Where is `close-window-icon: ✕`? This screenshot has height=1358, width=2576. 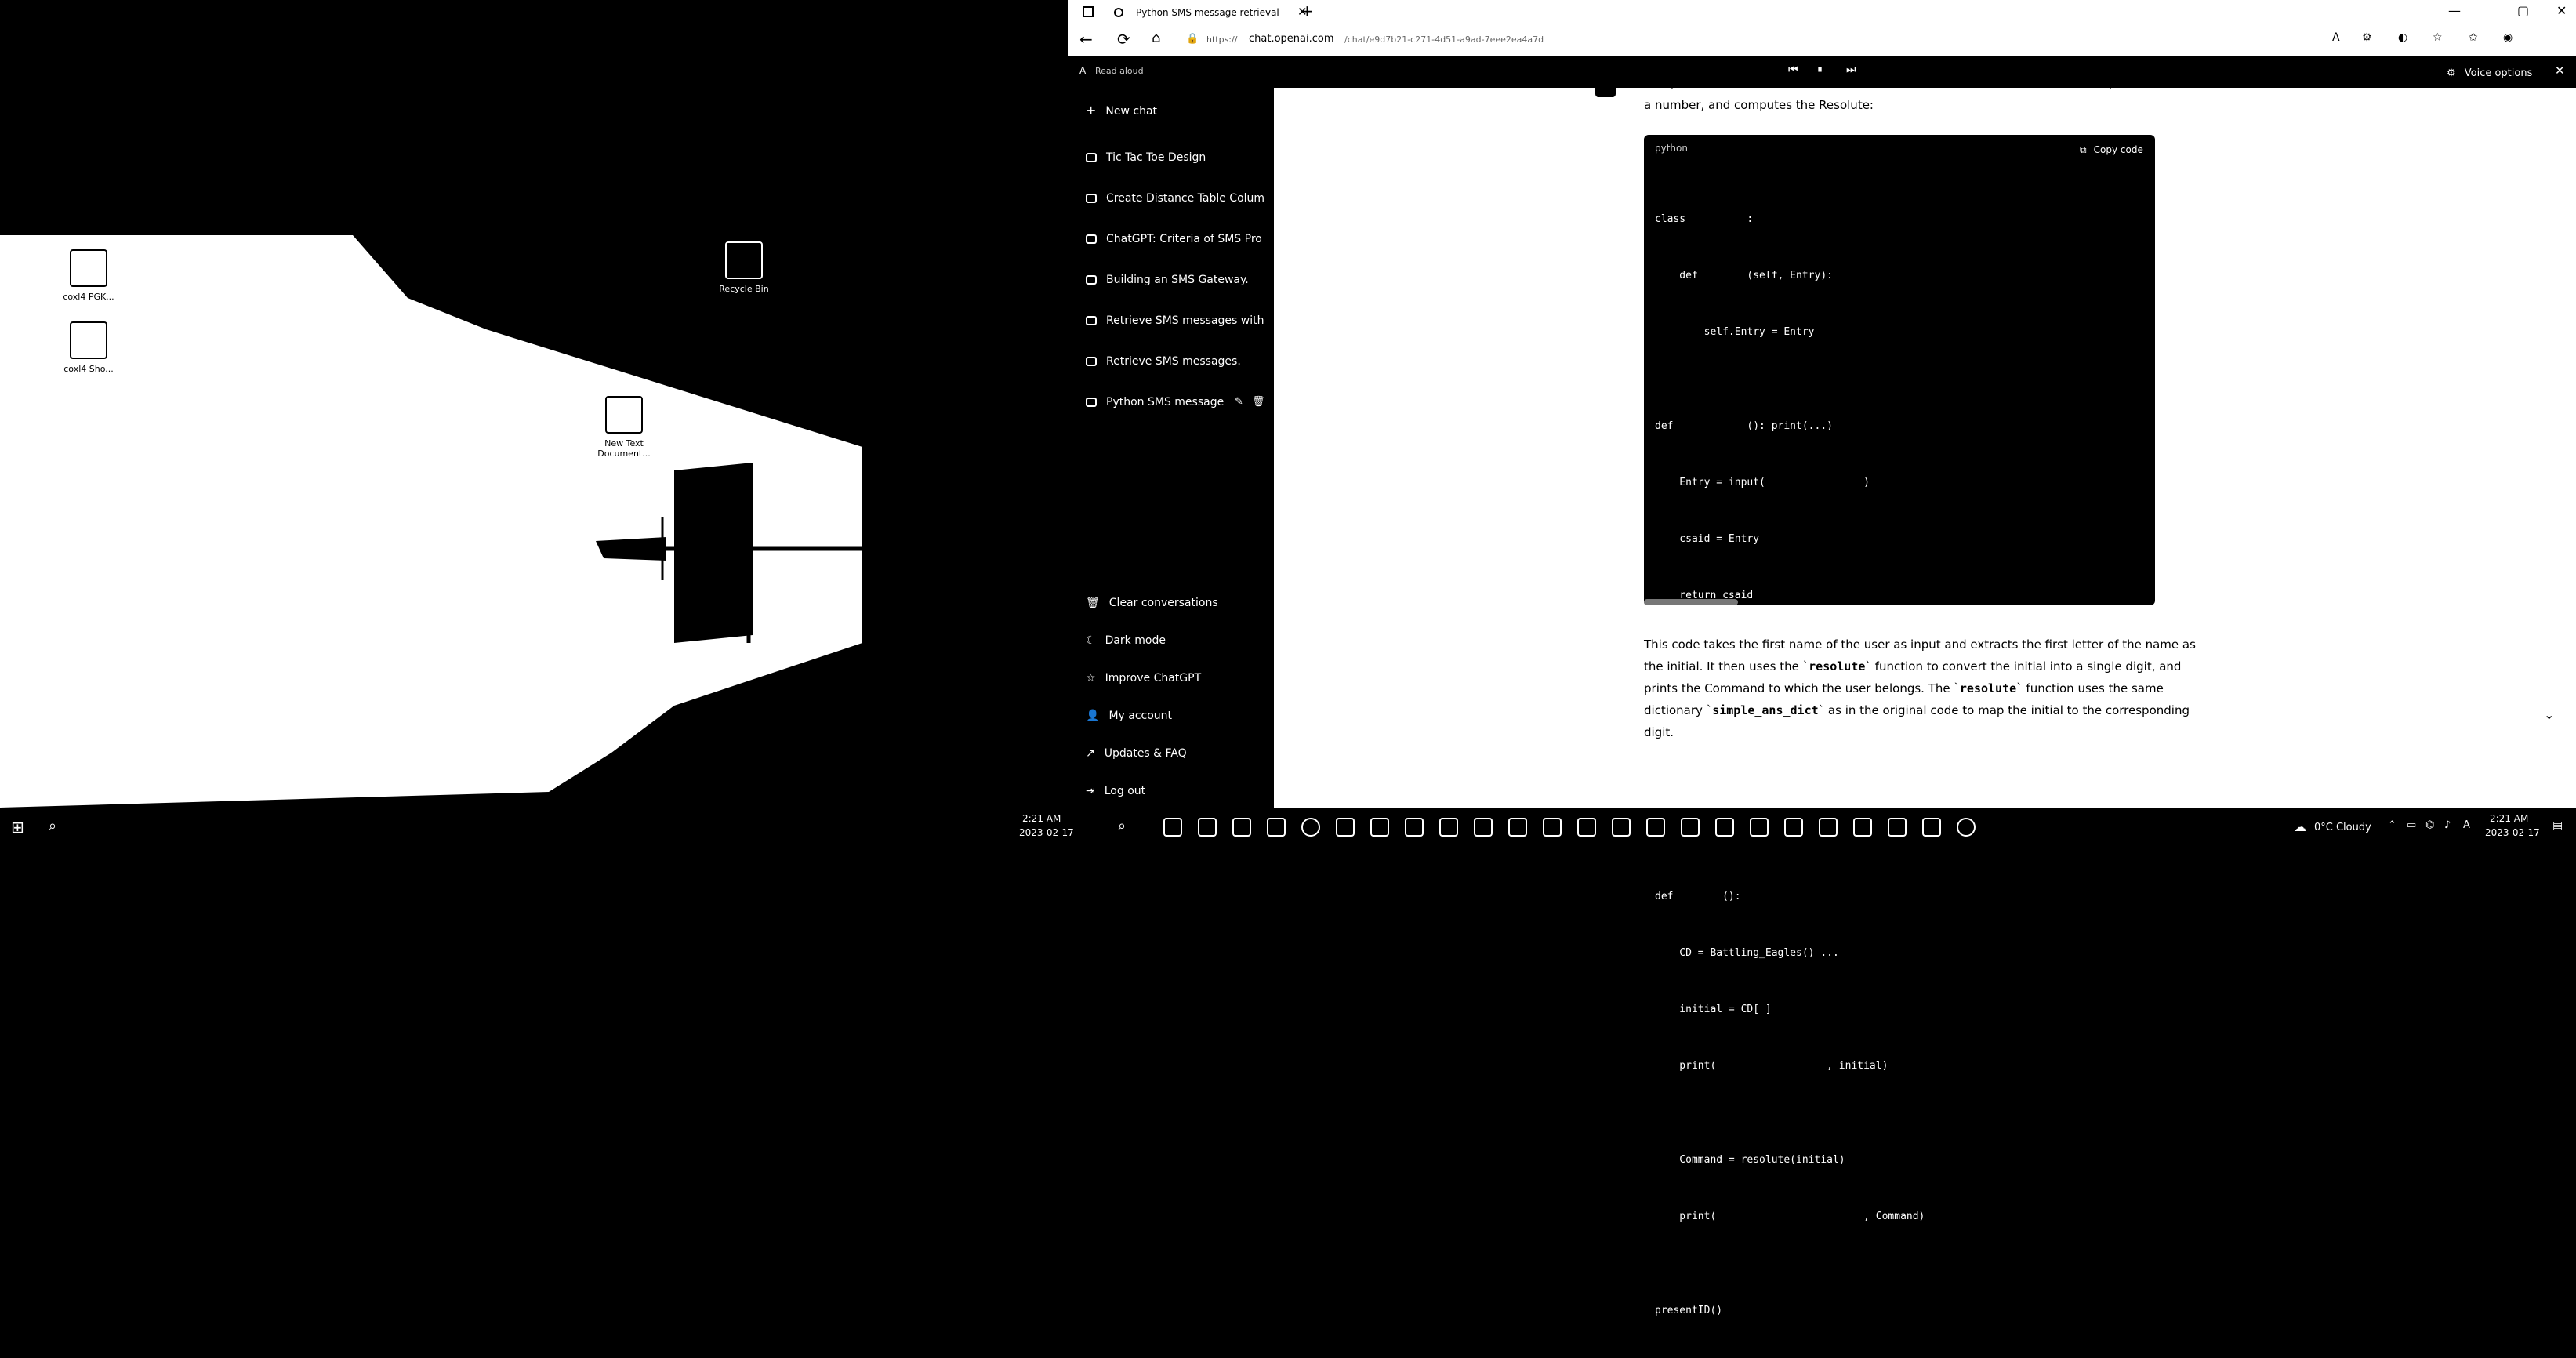
close-window-icon: ✕ is located at coordinates (2561, 10).